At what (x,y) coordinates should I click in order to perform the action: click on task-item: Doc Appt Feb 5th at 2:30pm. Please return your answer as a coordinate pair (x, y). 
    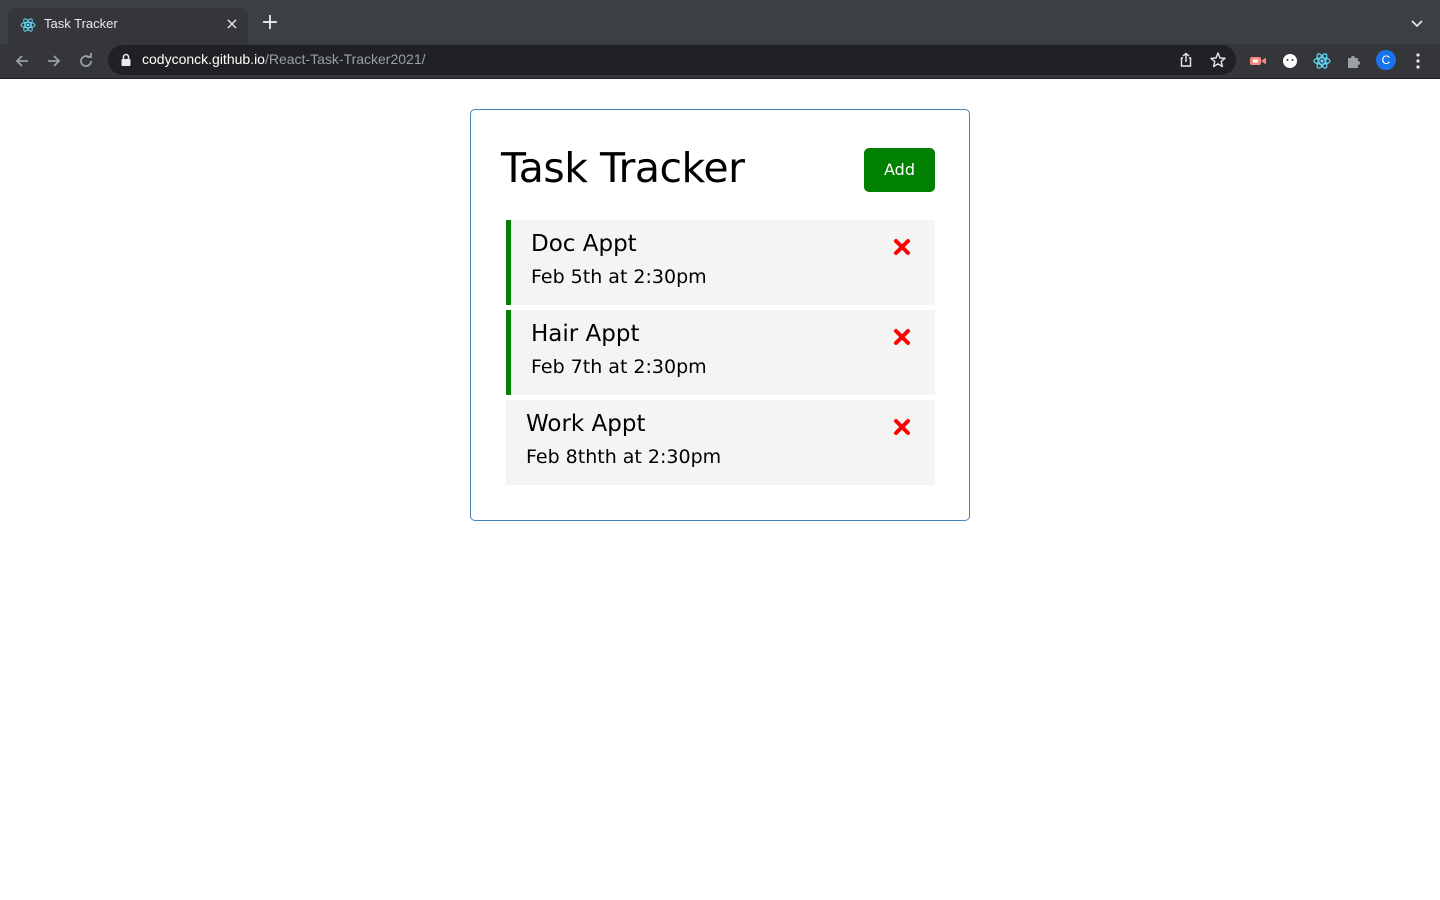
    Looking at the image, I should click on (720, 262).